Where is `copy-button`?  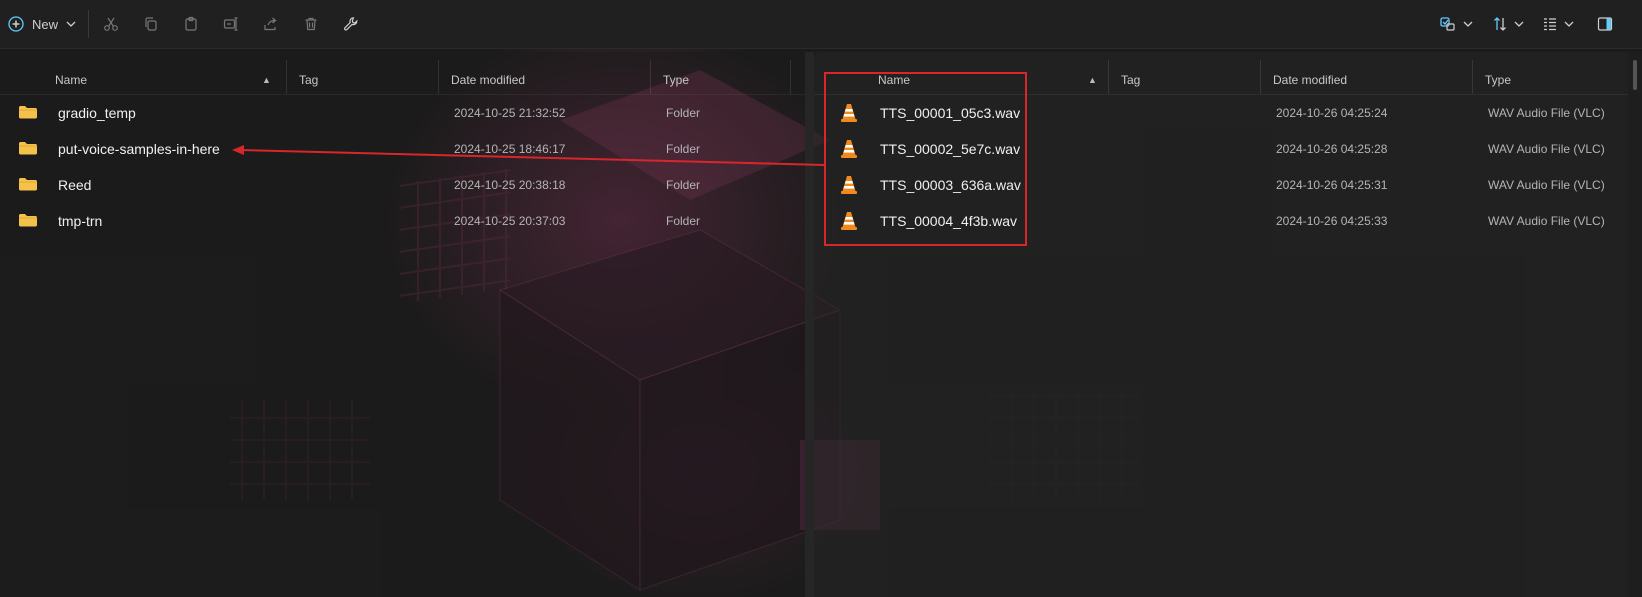 copy-button is located at coordinates (151, 24).